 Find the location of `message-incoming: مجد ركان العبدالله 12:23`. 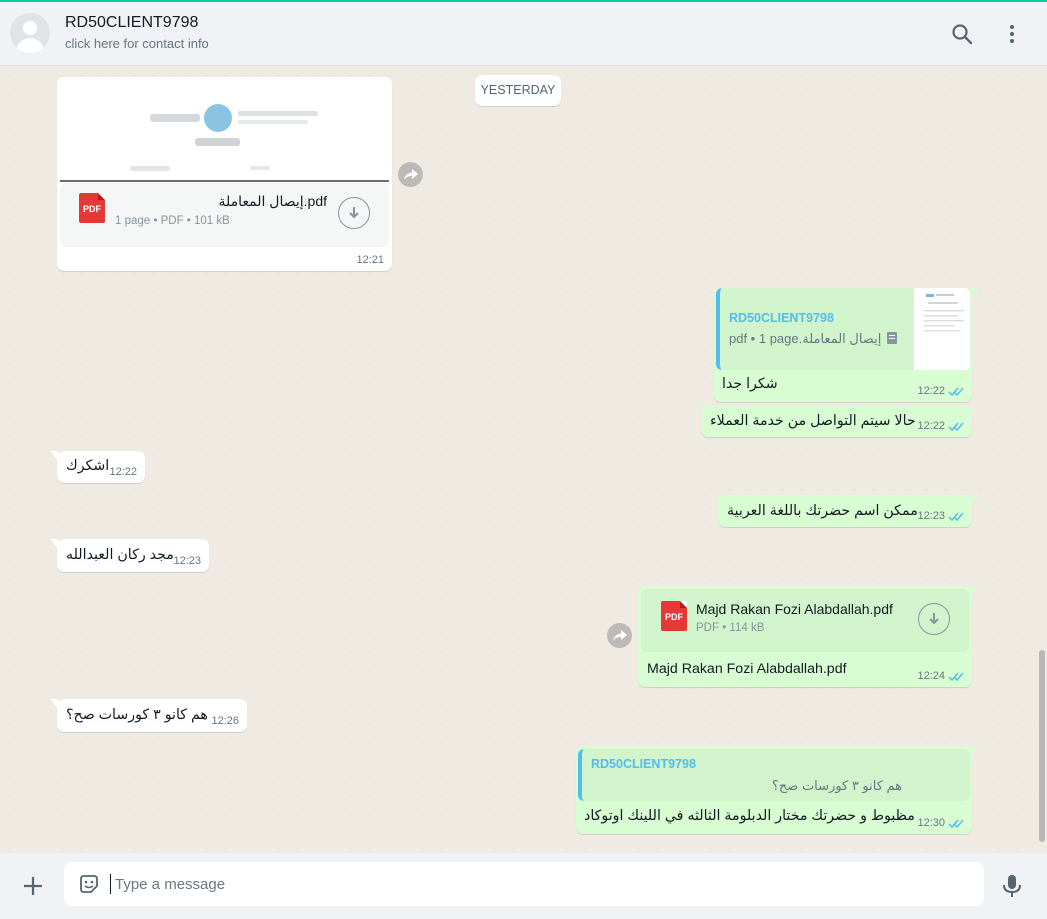

message-incoming: مجد ركان العبدالله 12:23 is located at coordinates (129, 555).